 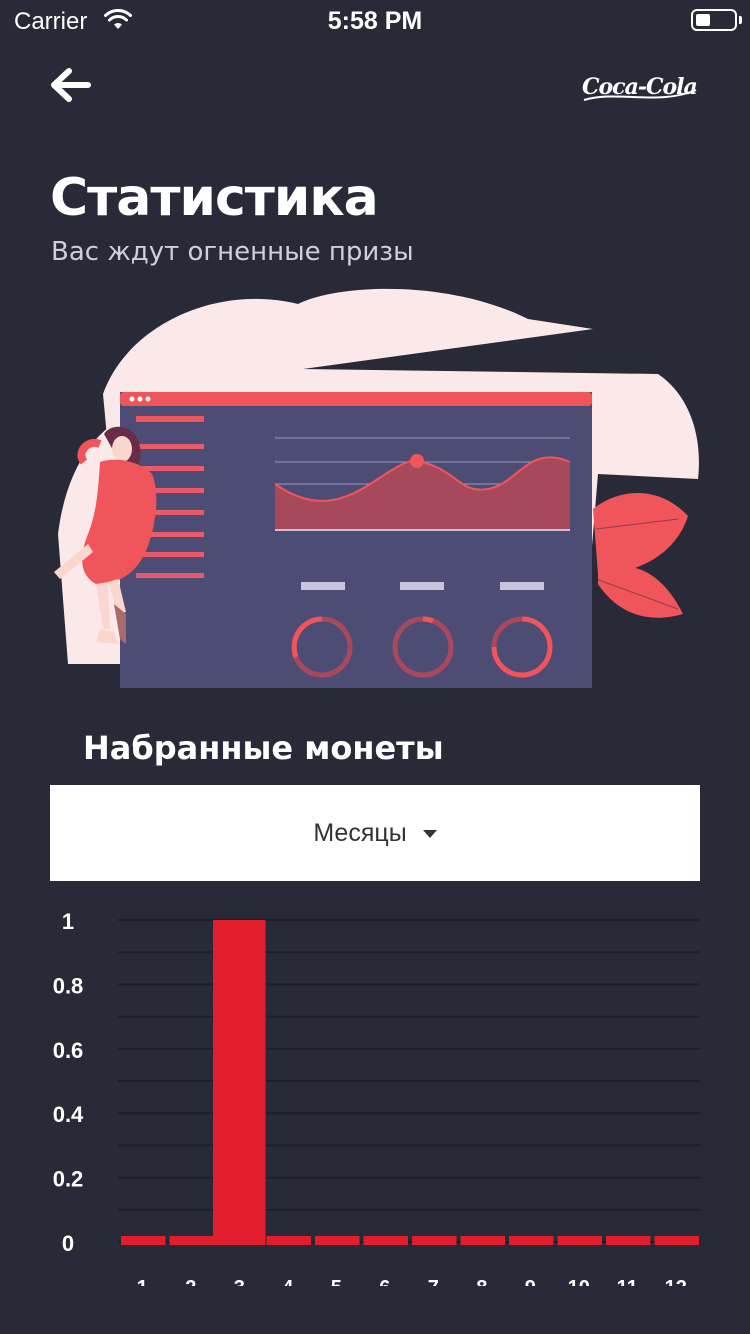 I want to click on status-time: 5:58 PM, so click(x=375, y=21).